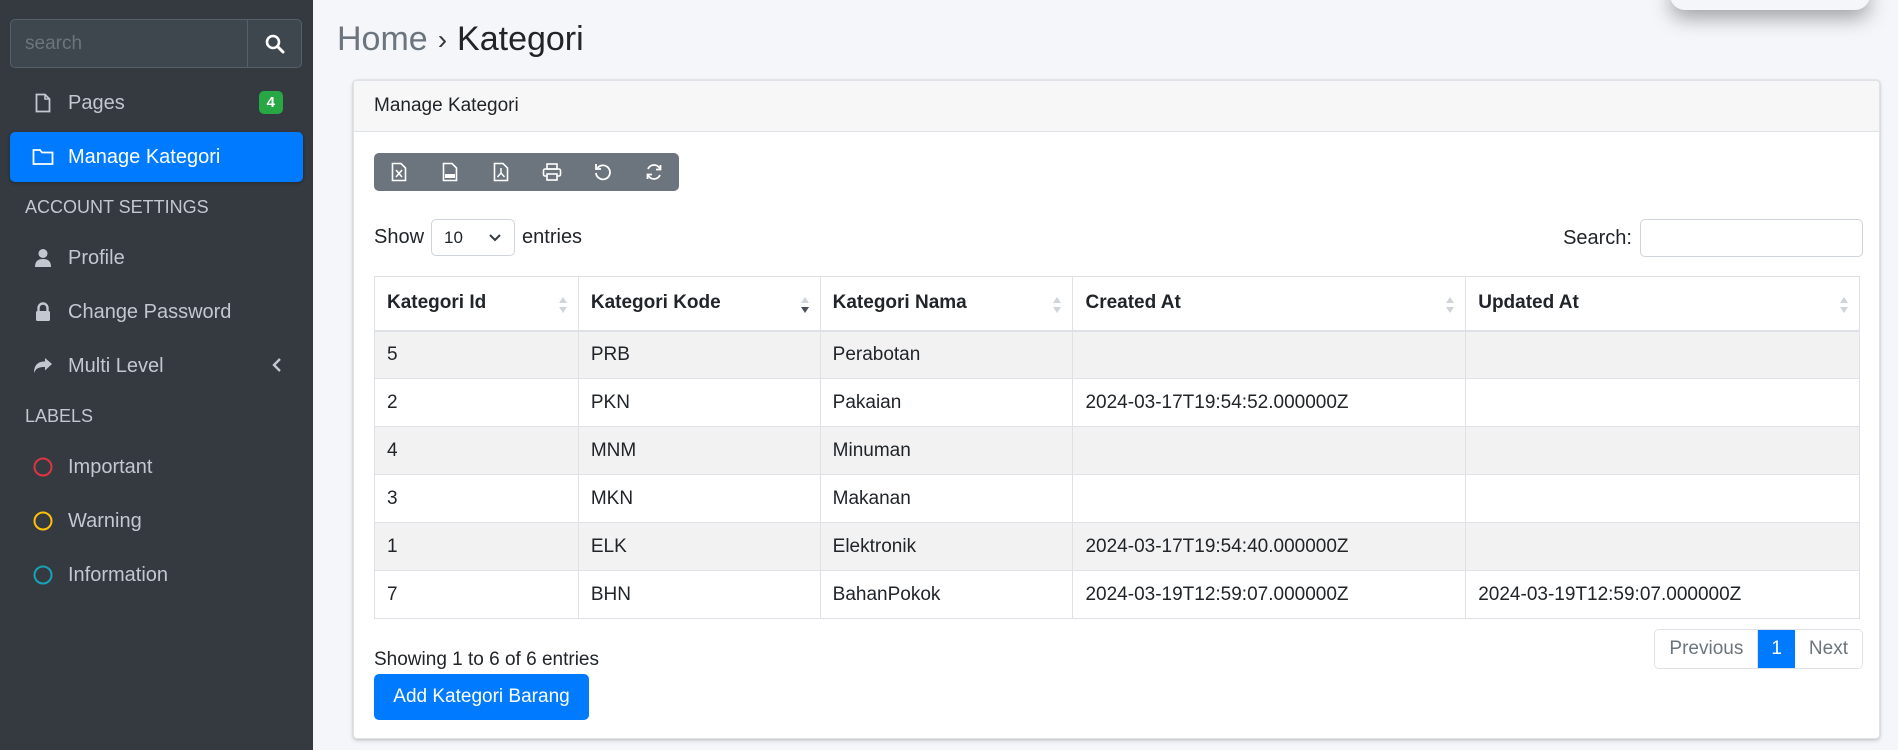 Image resolution: width=1898 pixels, height=750 pixels. Describe the element at coordinates (476, 450) in the screenshot. I see `table-cell: 4` at that location.